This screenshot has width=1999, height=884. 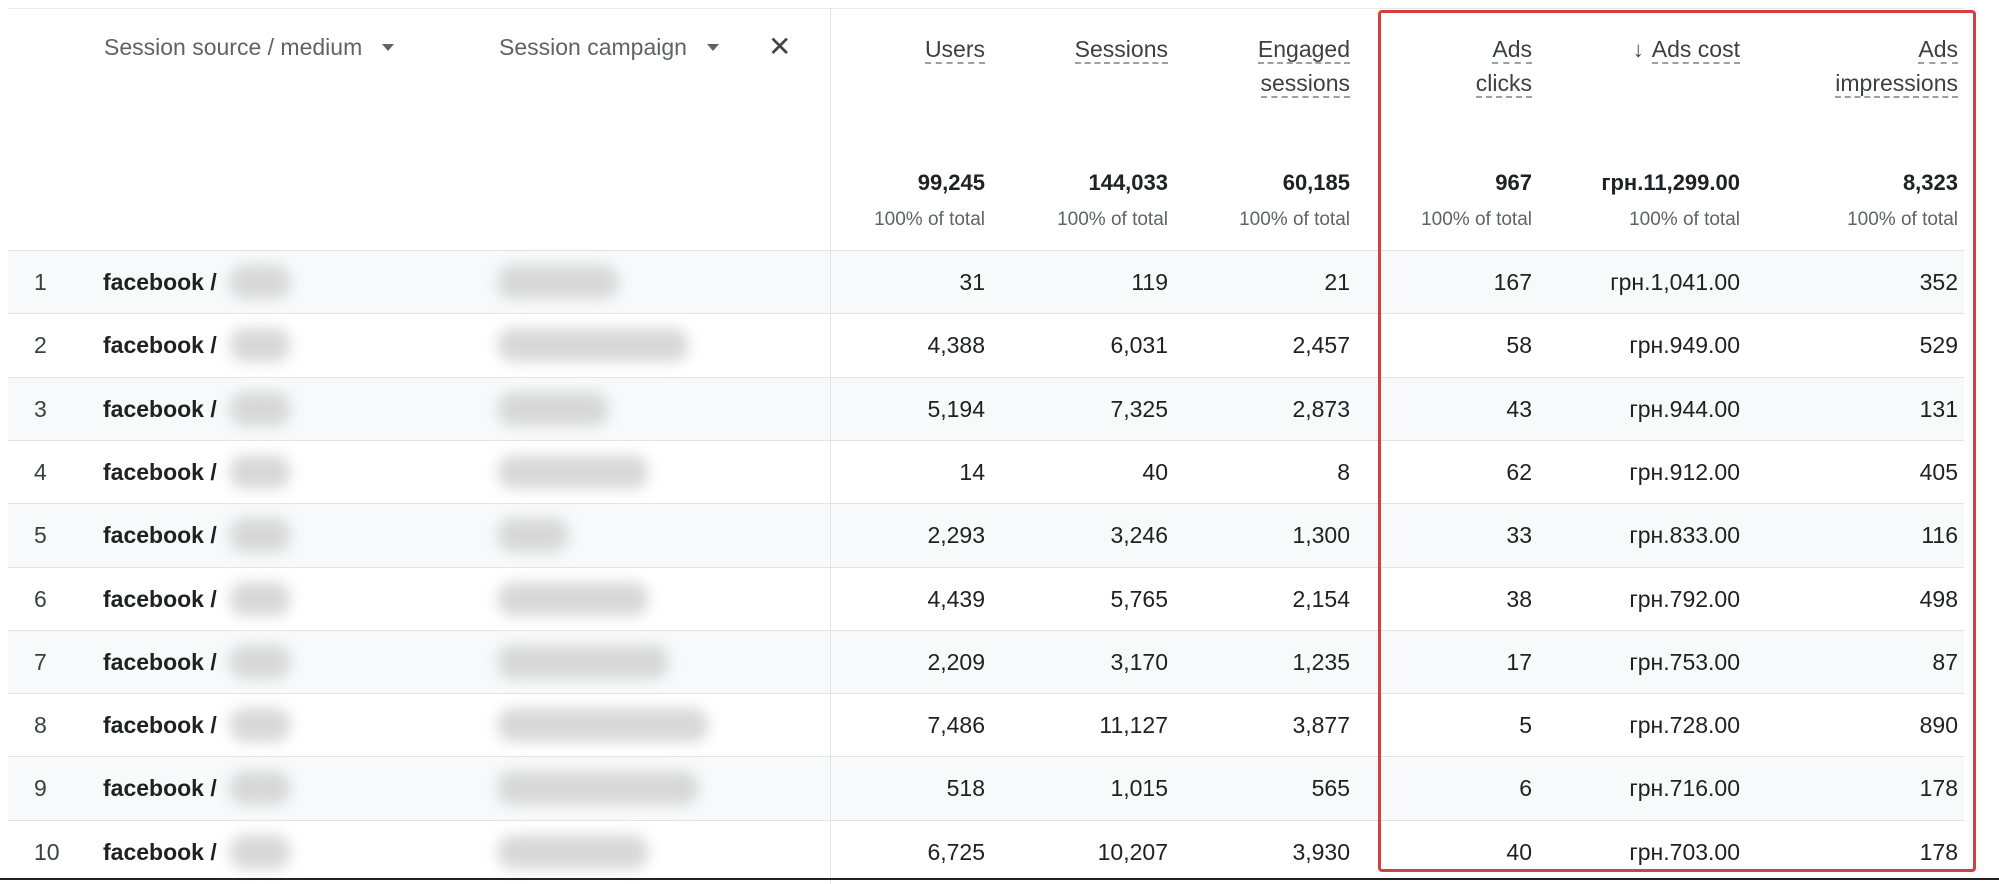 What do you see at coordinates (40, 661) in the screenshot?
I see `row-index: 7` at bounding box center [40, 661].